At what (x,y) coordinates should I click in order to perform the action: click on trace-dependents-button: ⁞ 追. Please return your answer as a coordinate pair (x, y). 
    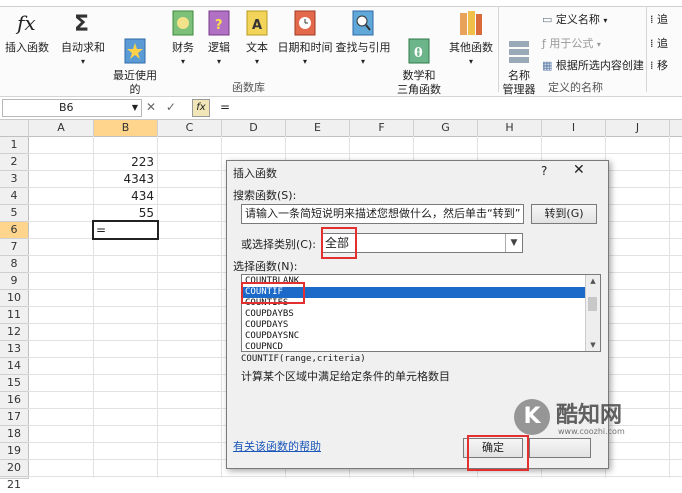
    Looking at the image, I should click on (659, 43).